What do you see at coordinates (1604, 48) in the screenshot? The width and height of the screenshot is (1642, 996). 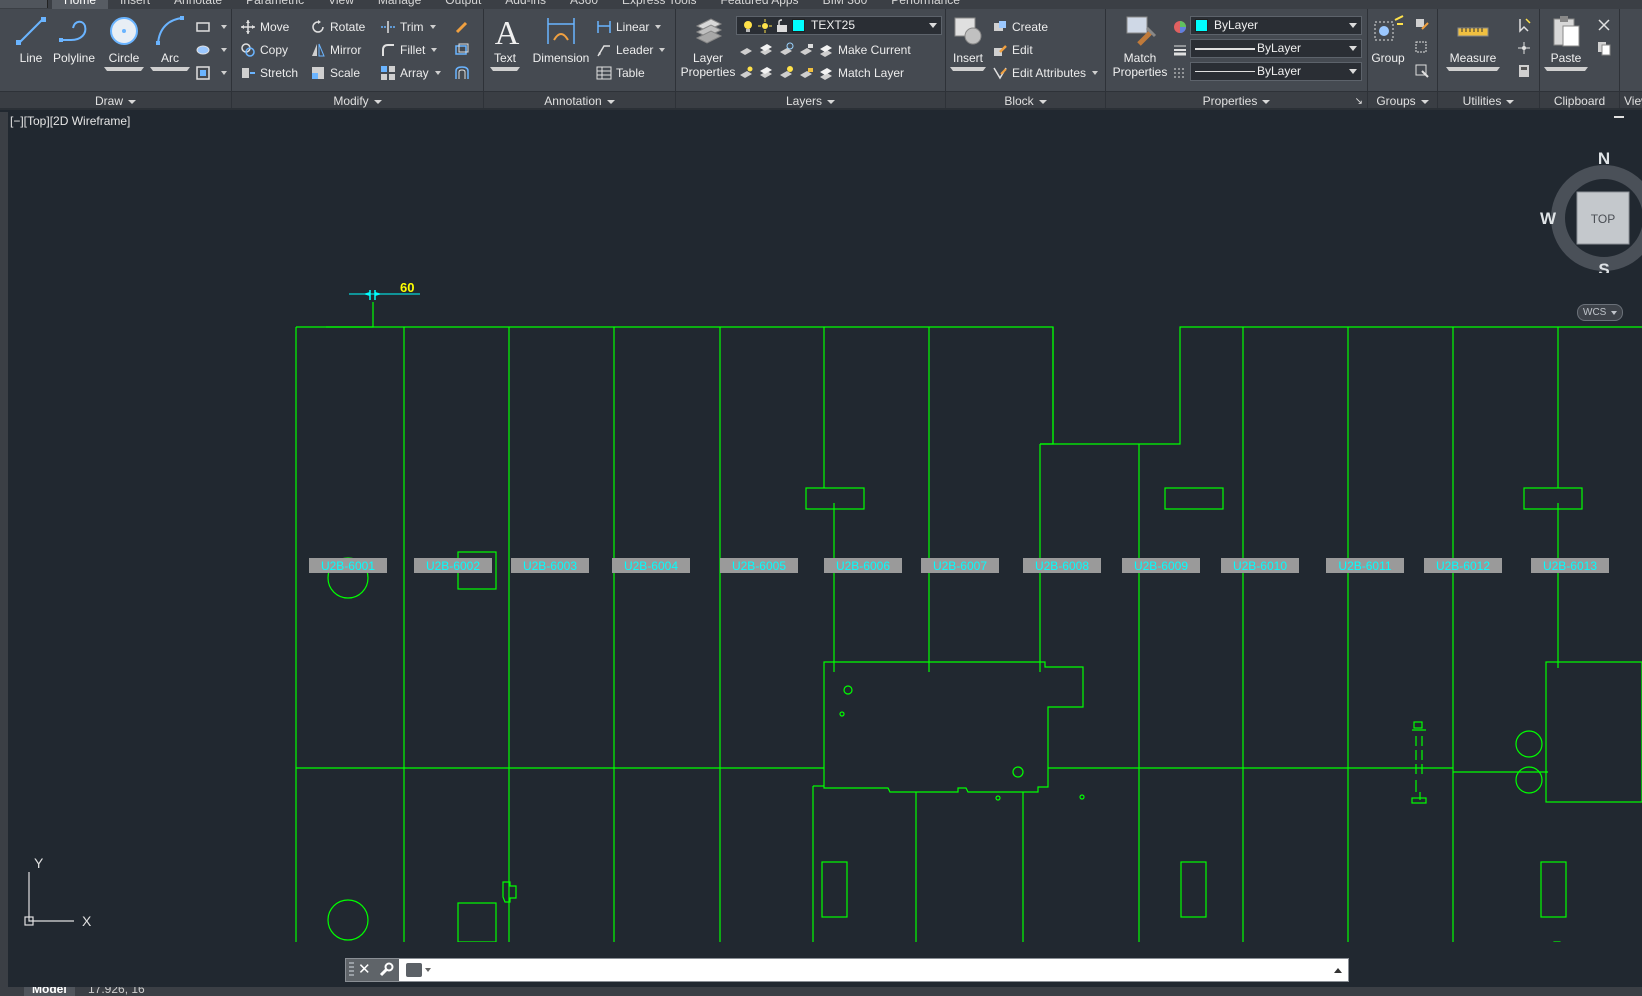 I see `copy-clip-icon` at bounding box center [1604, 48].